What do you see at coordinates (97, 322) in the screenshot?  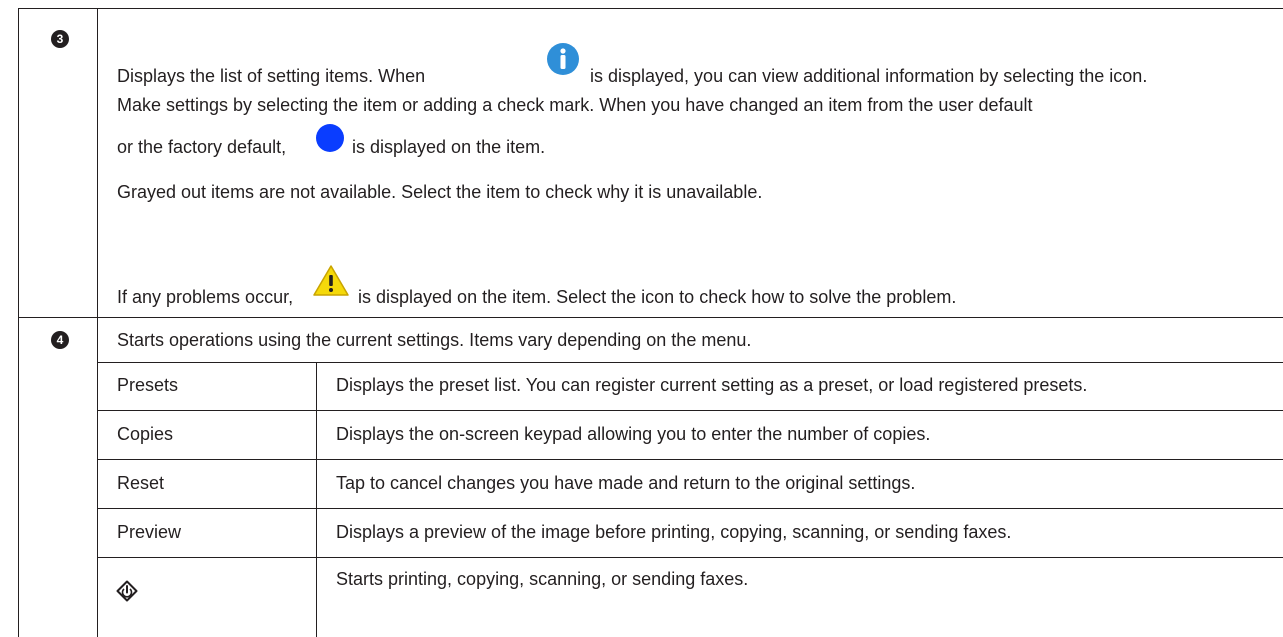 I see `column-divider` at bounding box center [97, 322].